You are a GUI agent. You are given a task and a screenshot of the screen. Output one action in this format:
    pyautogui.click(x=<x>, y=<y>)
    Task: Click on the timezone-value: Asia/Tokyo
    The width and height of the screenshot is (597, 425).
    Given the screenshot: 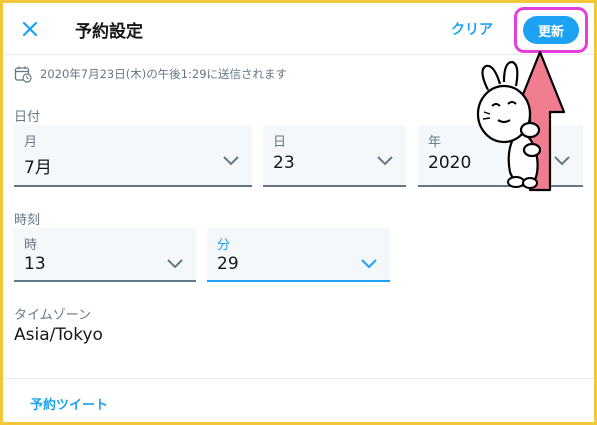 What is the action you would take?
    pyautogui.click(x=58, y=335)
    